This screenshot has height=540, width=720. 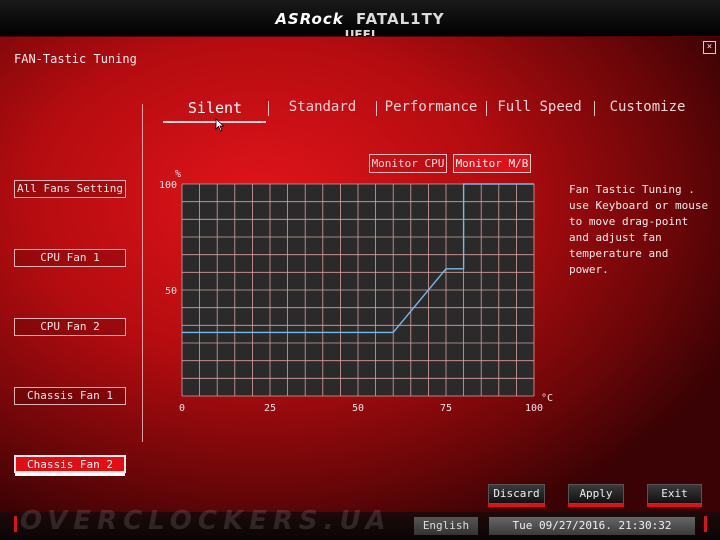 I want to click on brand-uefi: UEFI, so click(x=360, y=32).